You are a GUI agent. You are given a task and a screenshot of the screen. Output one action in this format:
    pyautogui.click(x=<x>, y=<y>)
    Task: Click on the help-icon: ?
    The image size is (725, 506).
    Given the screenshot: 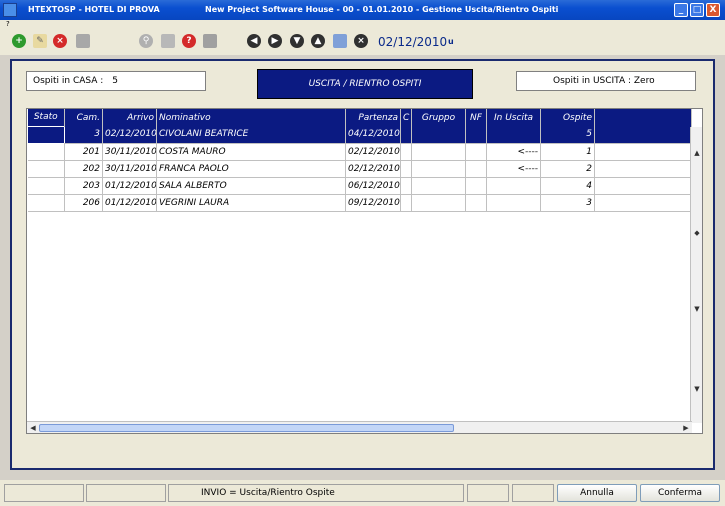 What is the action you would take?
    pyautogui.click(x=189, y=41)
    